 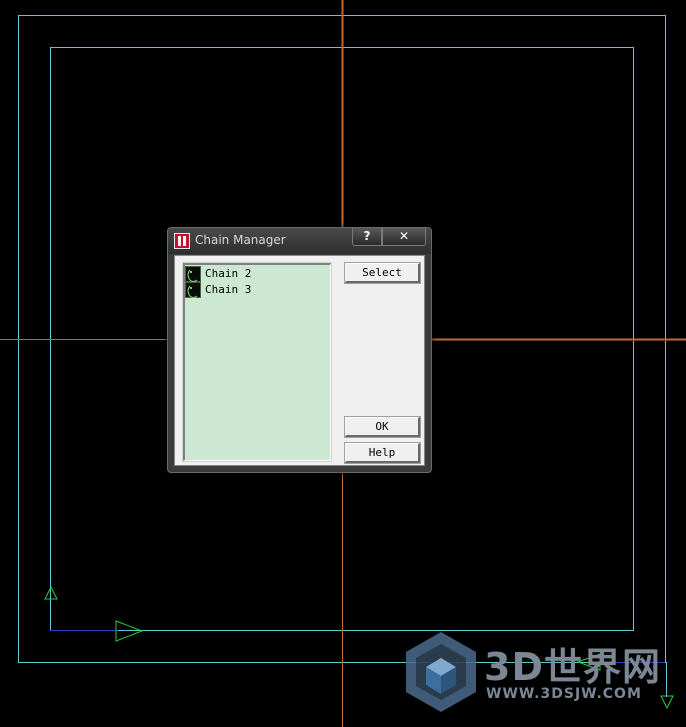 What do you see at coordinates (228, 289) in the screenshot?
I see `list-item-label: Chain 3` at bounding box center [228, 289].